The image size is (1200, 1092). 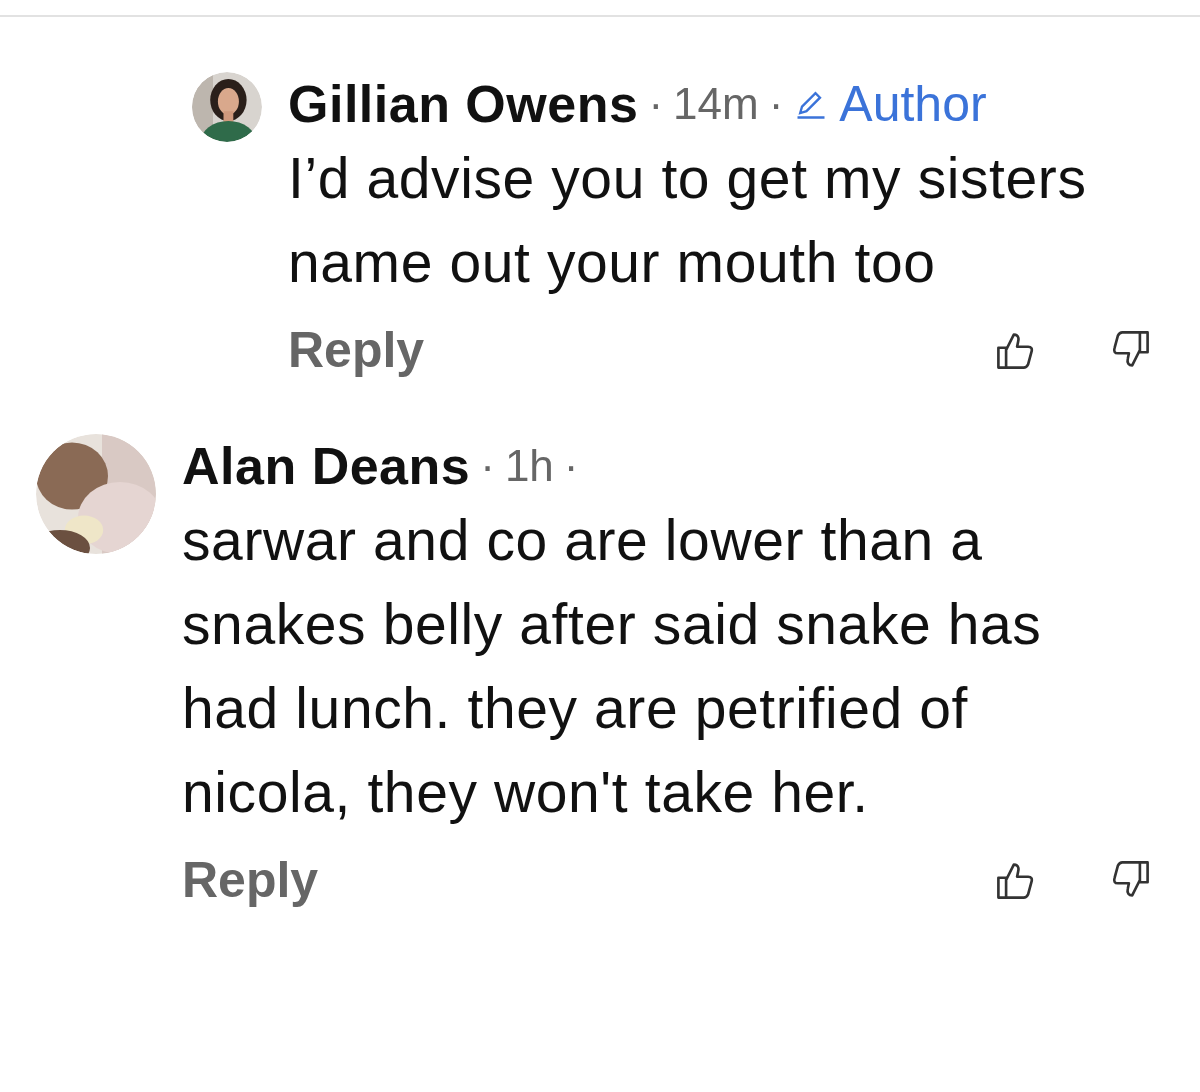 What do you see at coordinates (913, 104) in the screenshot?
I see `author-label: Author` at bounding box center [913, 104].